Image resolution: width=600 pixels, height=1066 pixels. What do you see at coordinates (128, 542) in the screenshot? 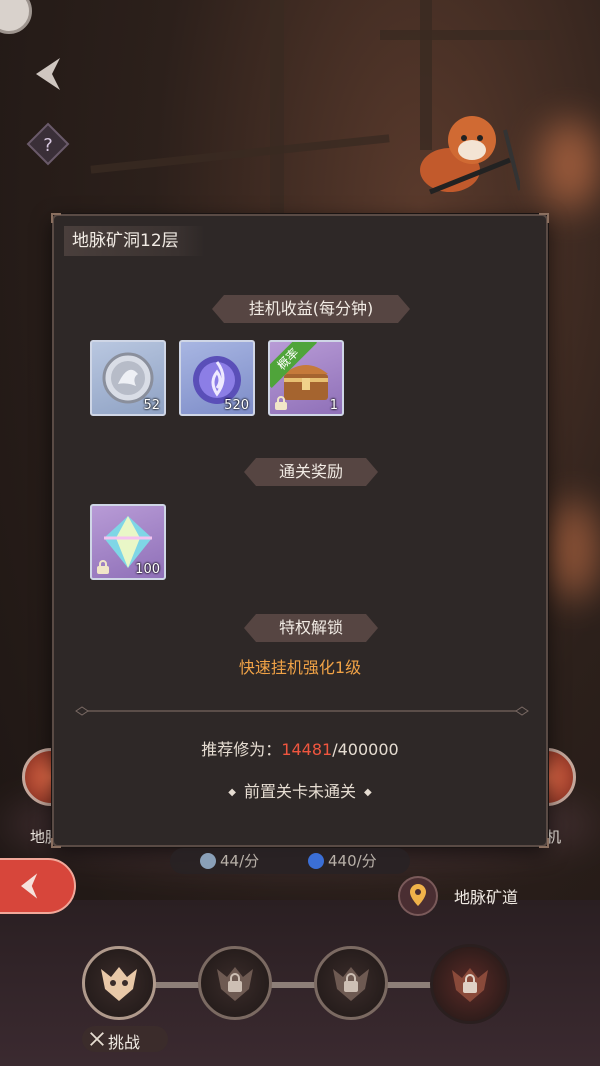
I see `item-rainbow-crystal: 100` at bounding box center [128, 542].